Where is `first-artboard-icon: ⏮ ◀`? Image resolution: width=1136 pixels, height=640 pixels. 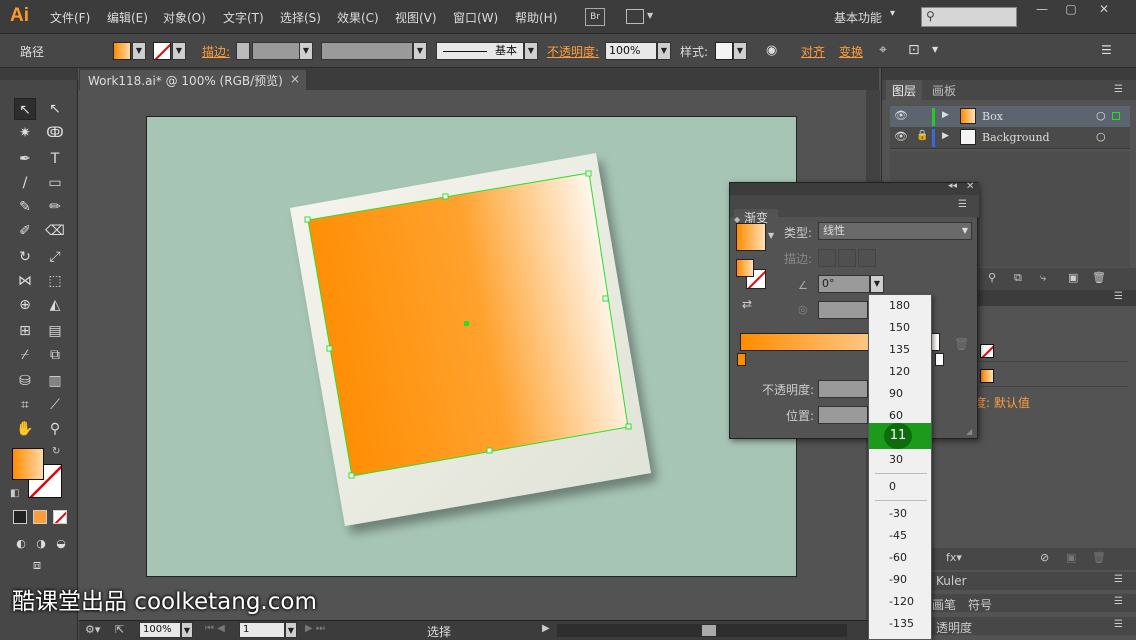
first-artboard-icon: ⏮ ◀ is located at coordinates (215, 628).